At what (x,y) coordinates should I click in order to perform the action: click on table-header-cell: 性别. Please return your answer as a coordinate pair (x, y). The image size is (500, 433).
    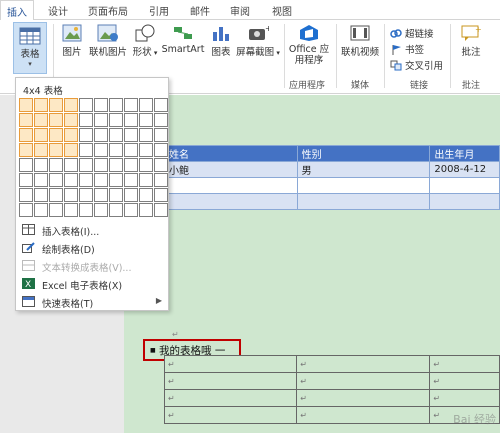
    Looking at the image, I should click on (363, 153).